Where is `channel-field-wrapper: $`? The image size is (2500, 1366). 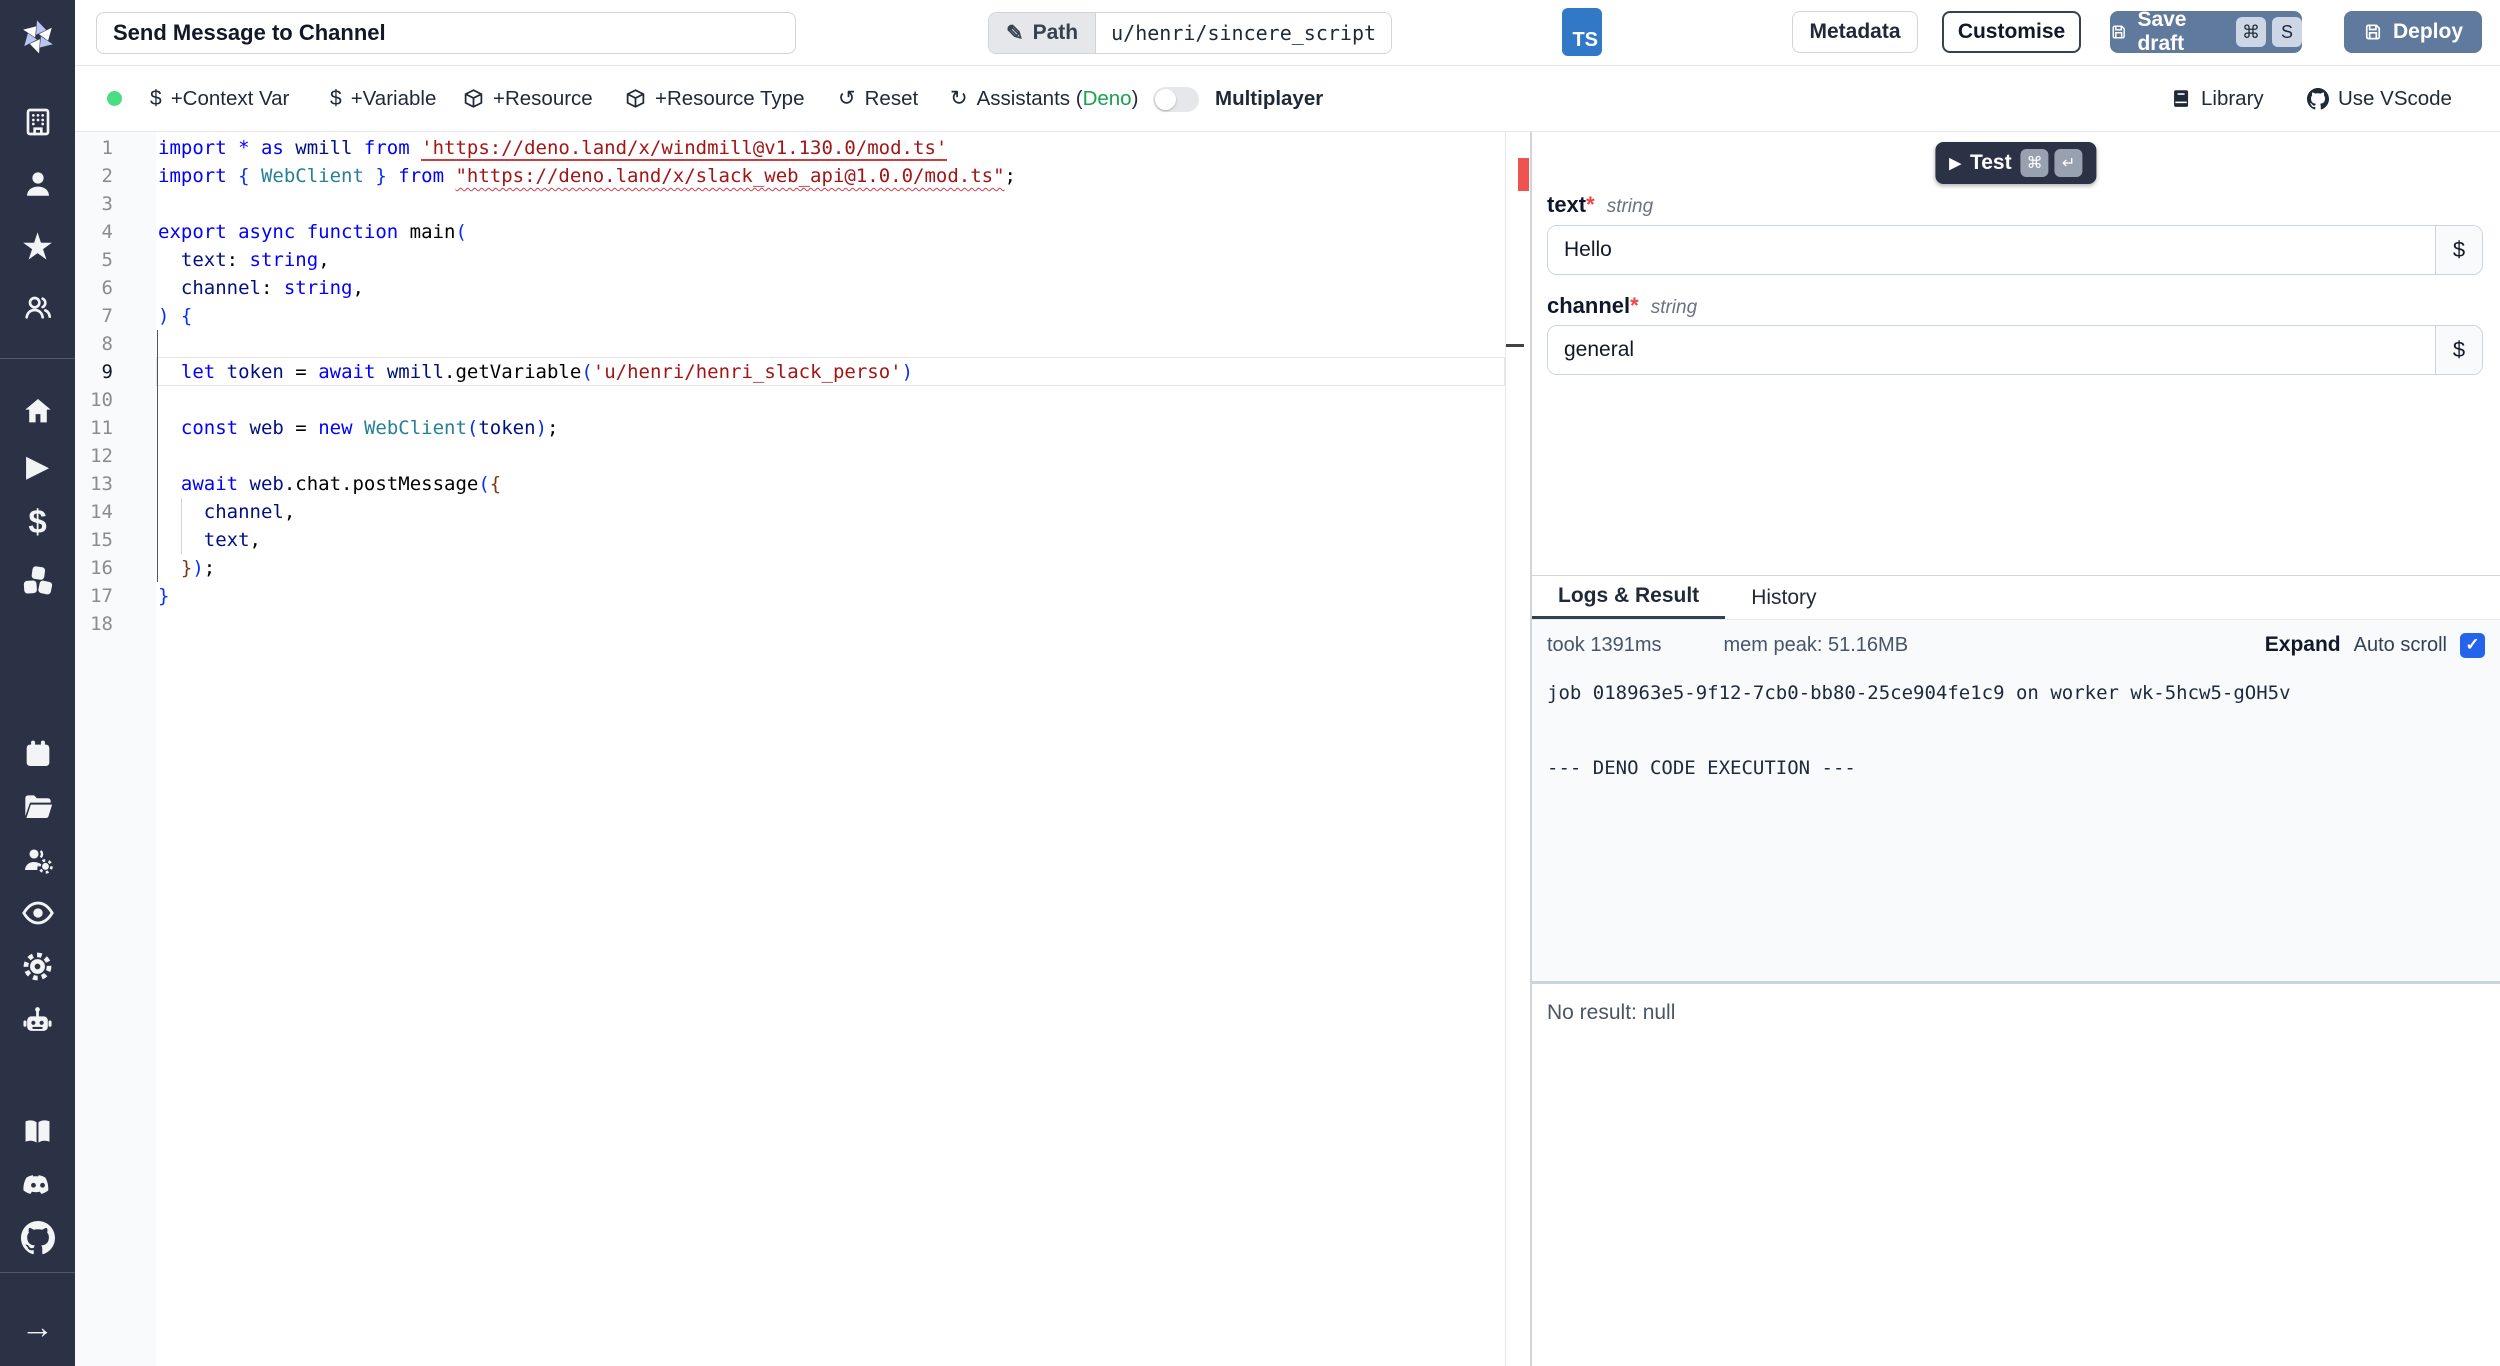
channel-field-wrapper: $ is located at coordinates (2015, 350).